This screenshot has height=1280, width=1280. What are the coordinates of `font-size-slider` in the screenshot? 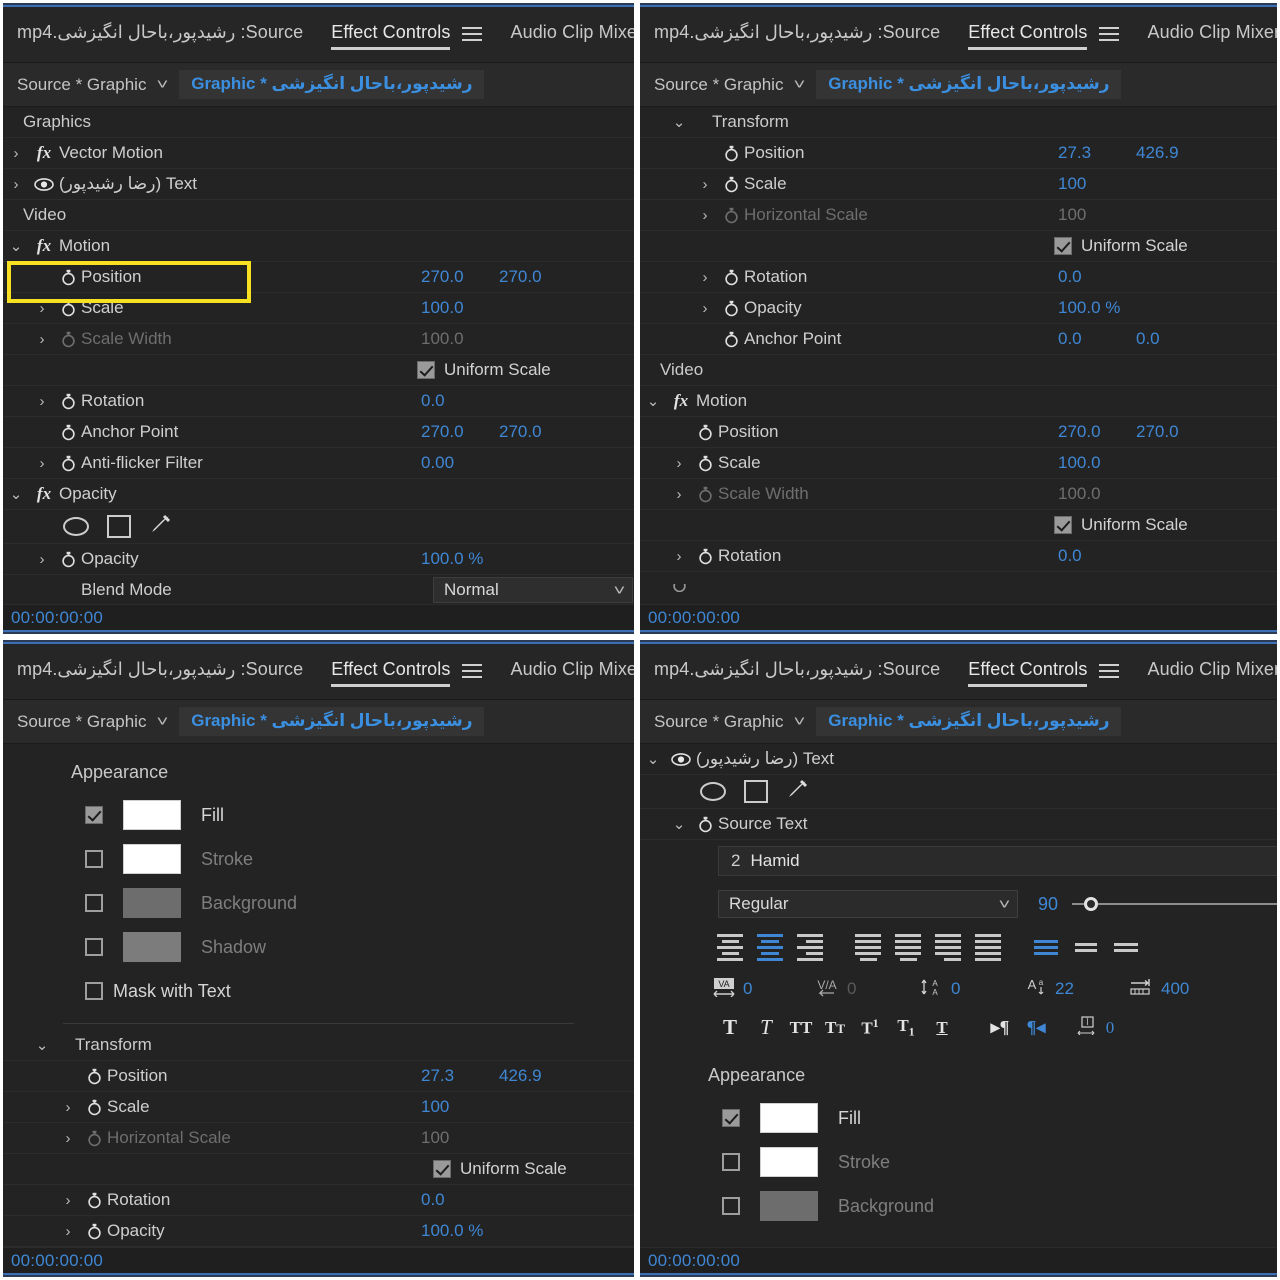 It's located at (1174, 904).